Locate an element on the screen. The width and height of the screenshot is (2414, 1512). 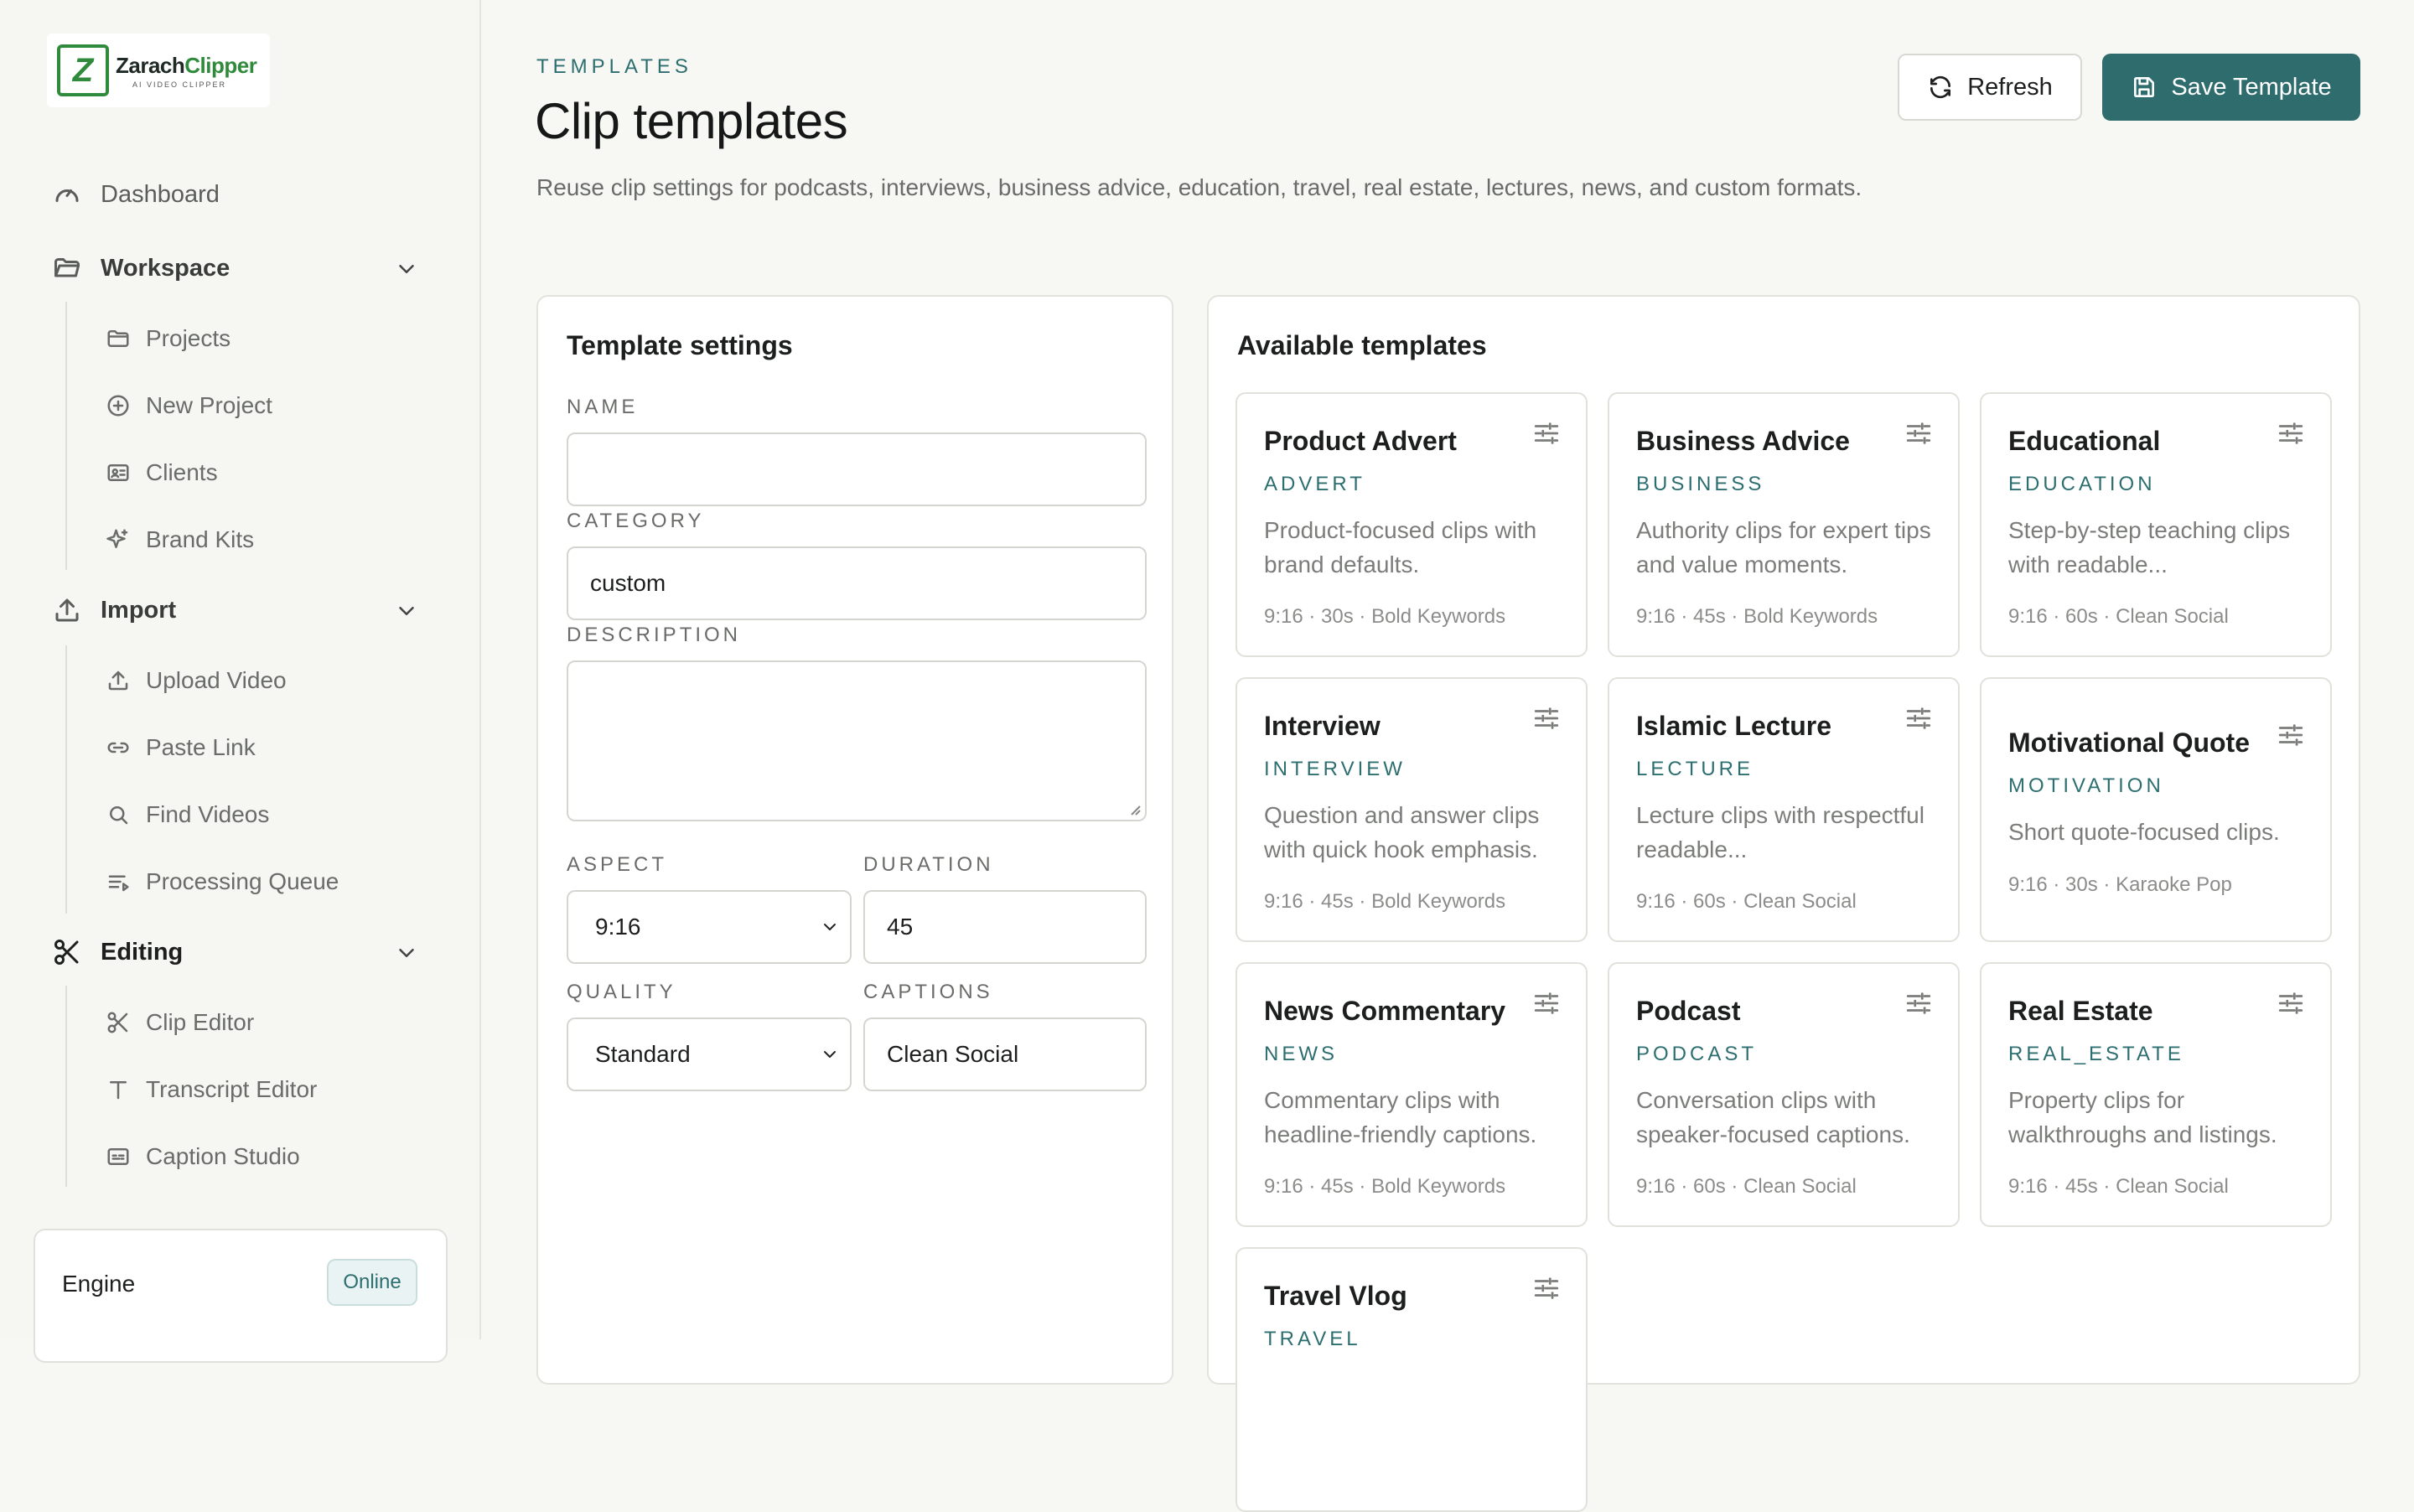
template-name: Islamic Lecture is located at coordinates (1733, 726).